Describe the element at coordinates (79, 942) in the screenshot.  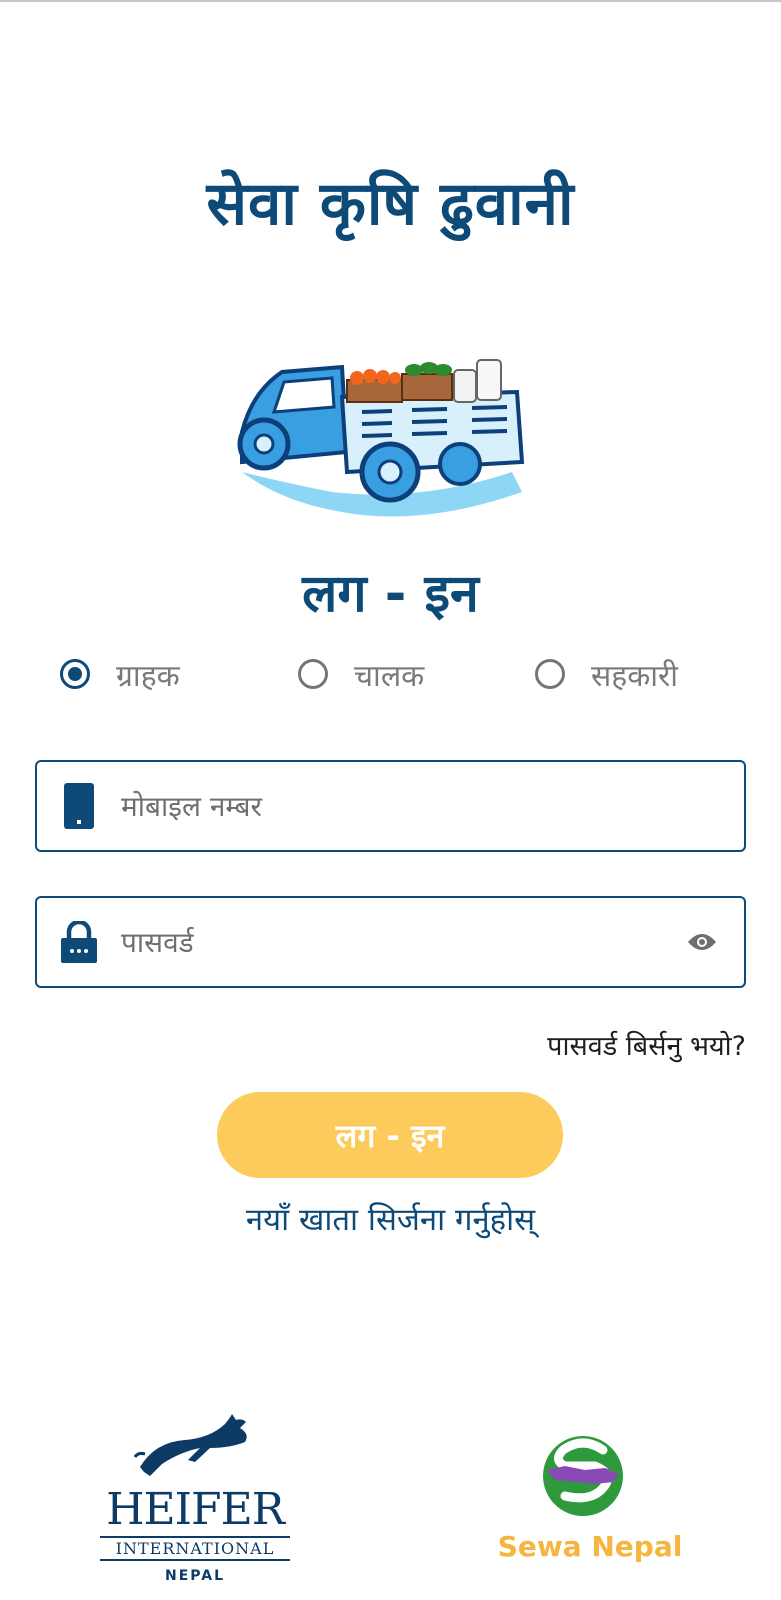
I see `padlock-icon` at that location.